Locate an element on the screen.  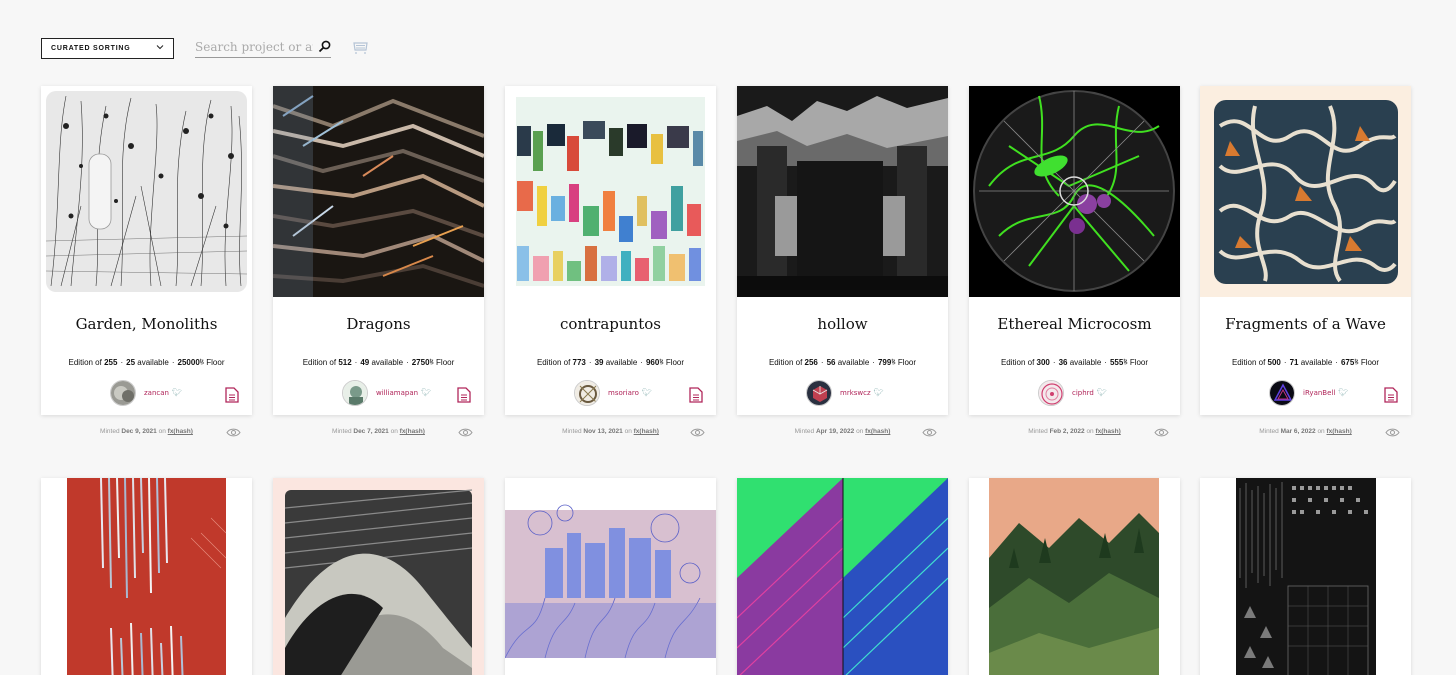
project-title: Garden, Monoliths is located at coordinates (146, 324).